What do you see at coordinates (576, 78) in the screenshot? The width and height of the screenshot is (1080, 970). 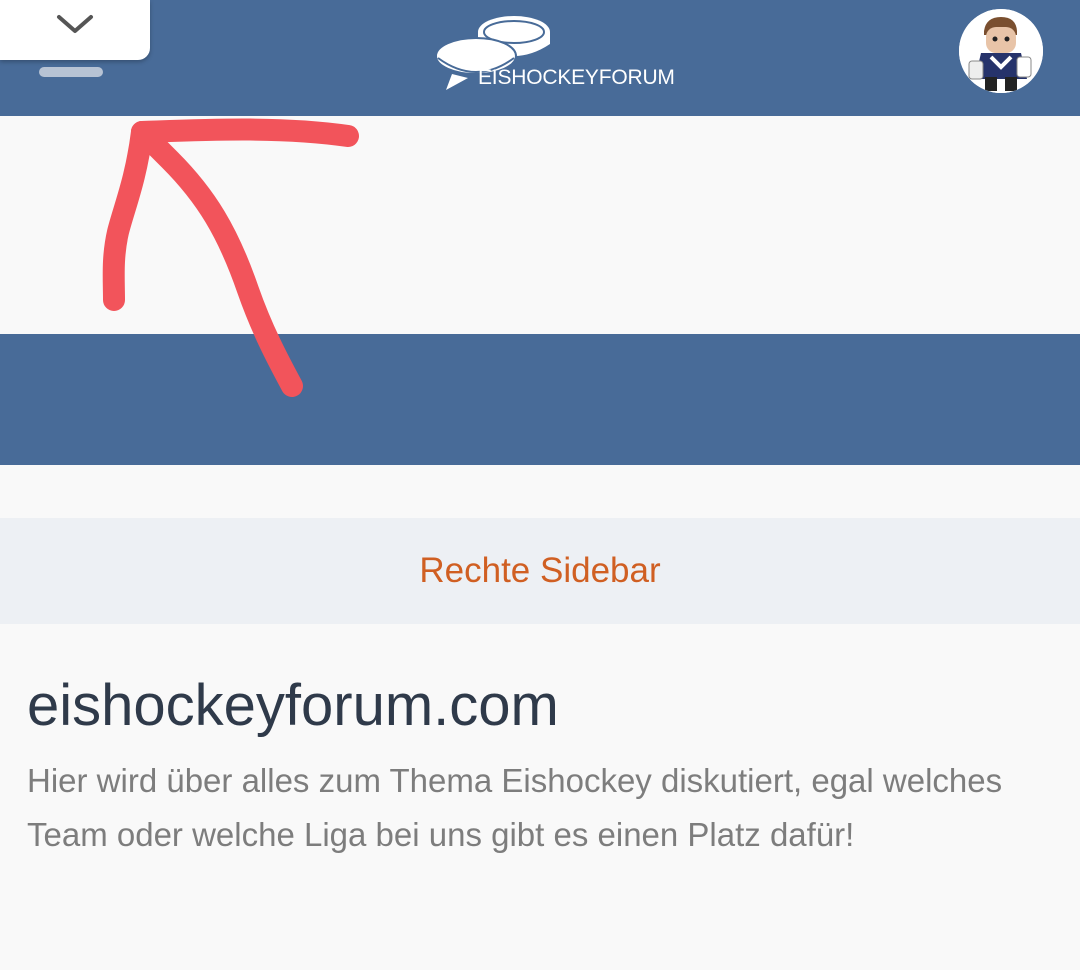 I see `logo-text: EISHOCKEYFORUM` at bounding box center [576, 78].